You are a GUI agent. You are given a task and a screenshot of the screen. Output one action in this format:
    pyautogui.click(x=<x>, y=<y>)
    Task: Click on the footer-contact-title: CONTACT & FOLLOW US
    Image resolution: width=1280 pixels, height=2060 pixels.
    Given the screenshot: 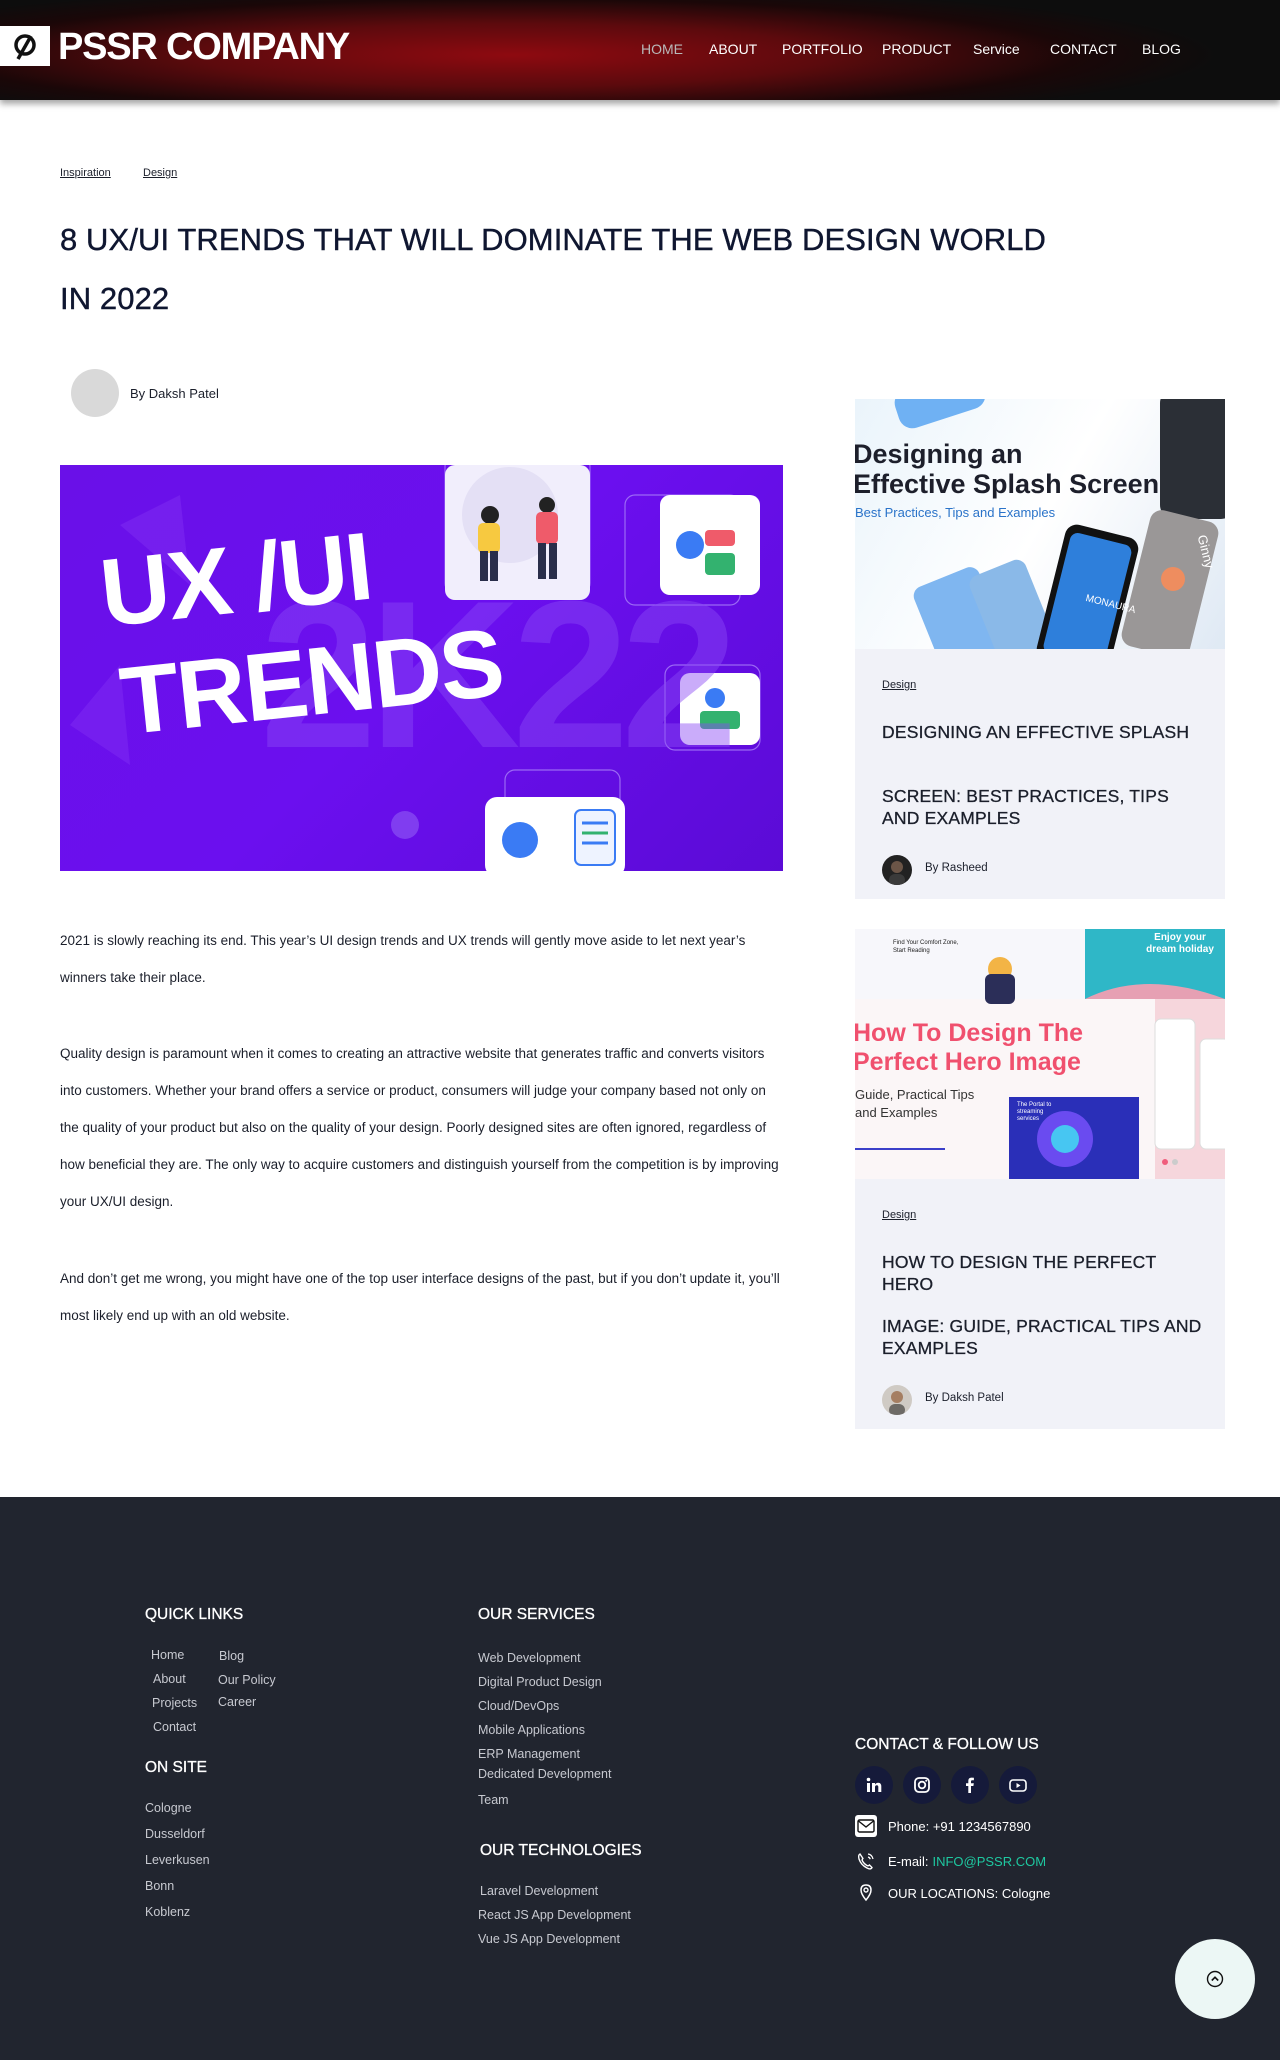 What is the action you would take?
    pyautogui.click(x=947, y=1744)
    